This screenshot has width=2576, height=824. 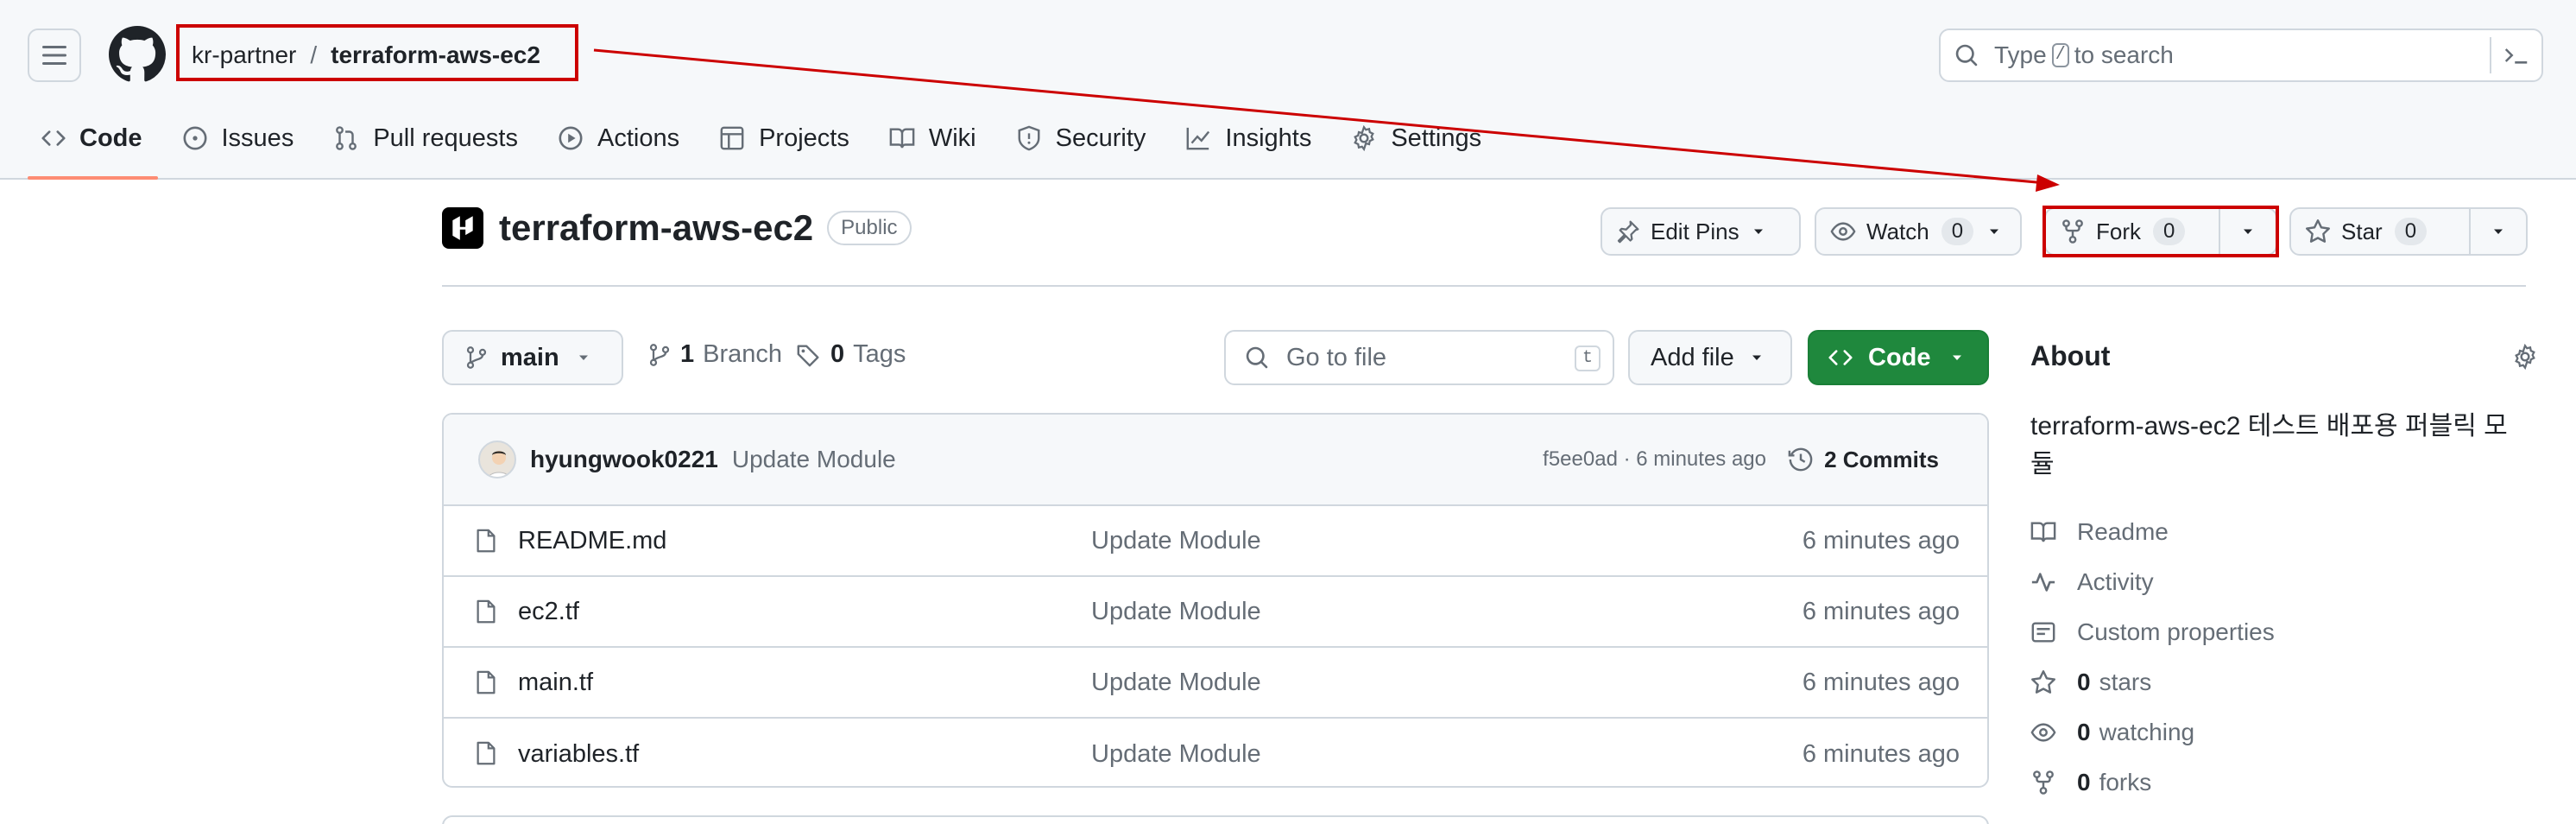 What do you see at coordinates (2020, 54) in the screenshot?
I see `search-placeholder-prefix: Type` at bounding box center [2020, 54].